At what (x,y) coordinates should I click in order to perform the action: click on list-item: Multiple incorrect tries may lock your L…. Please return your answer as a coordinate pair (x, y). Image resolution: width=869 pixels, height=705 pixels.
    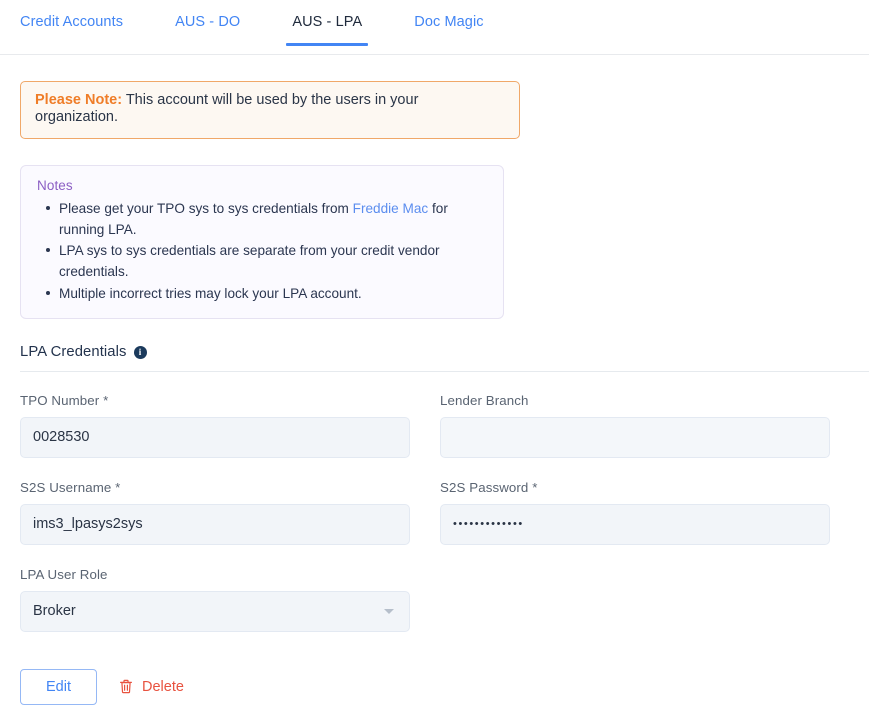
    Looking at the image, I should click on (266, 293).